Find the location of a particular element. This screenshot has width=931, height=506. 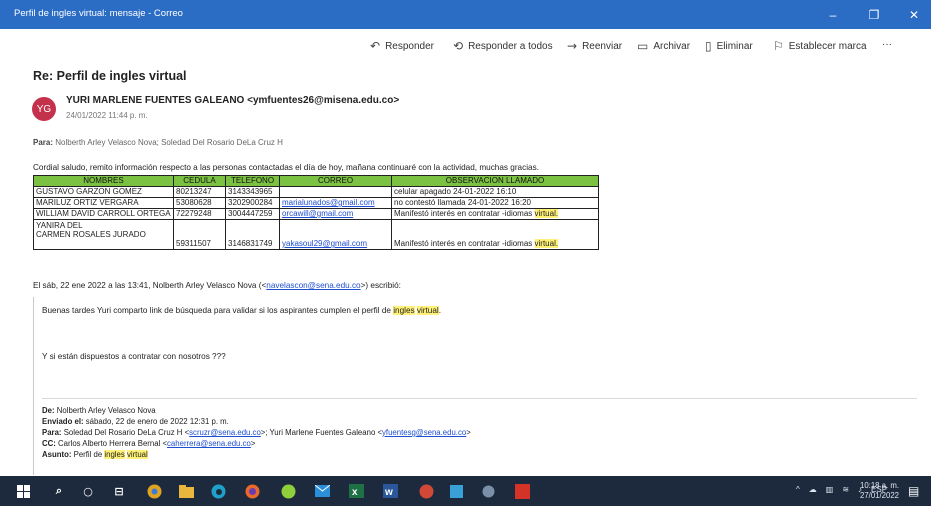

divider is located at coordinates (479, 398).